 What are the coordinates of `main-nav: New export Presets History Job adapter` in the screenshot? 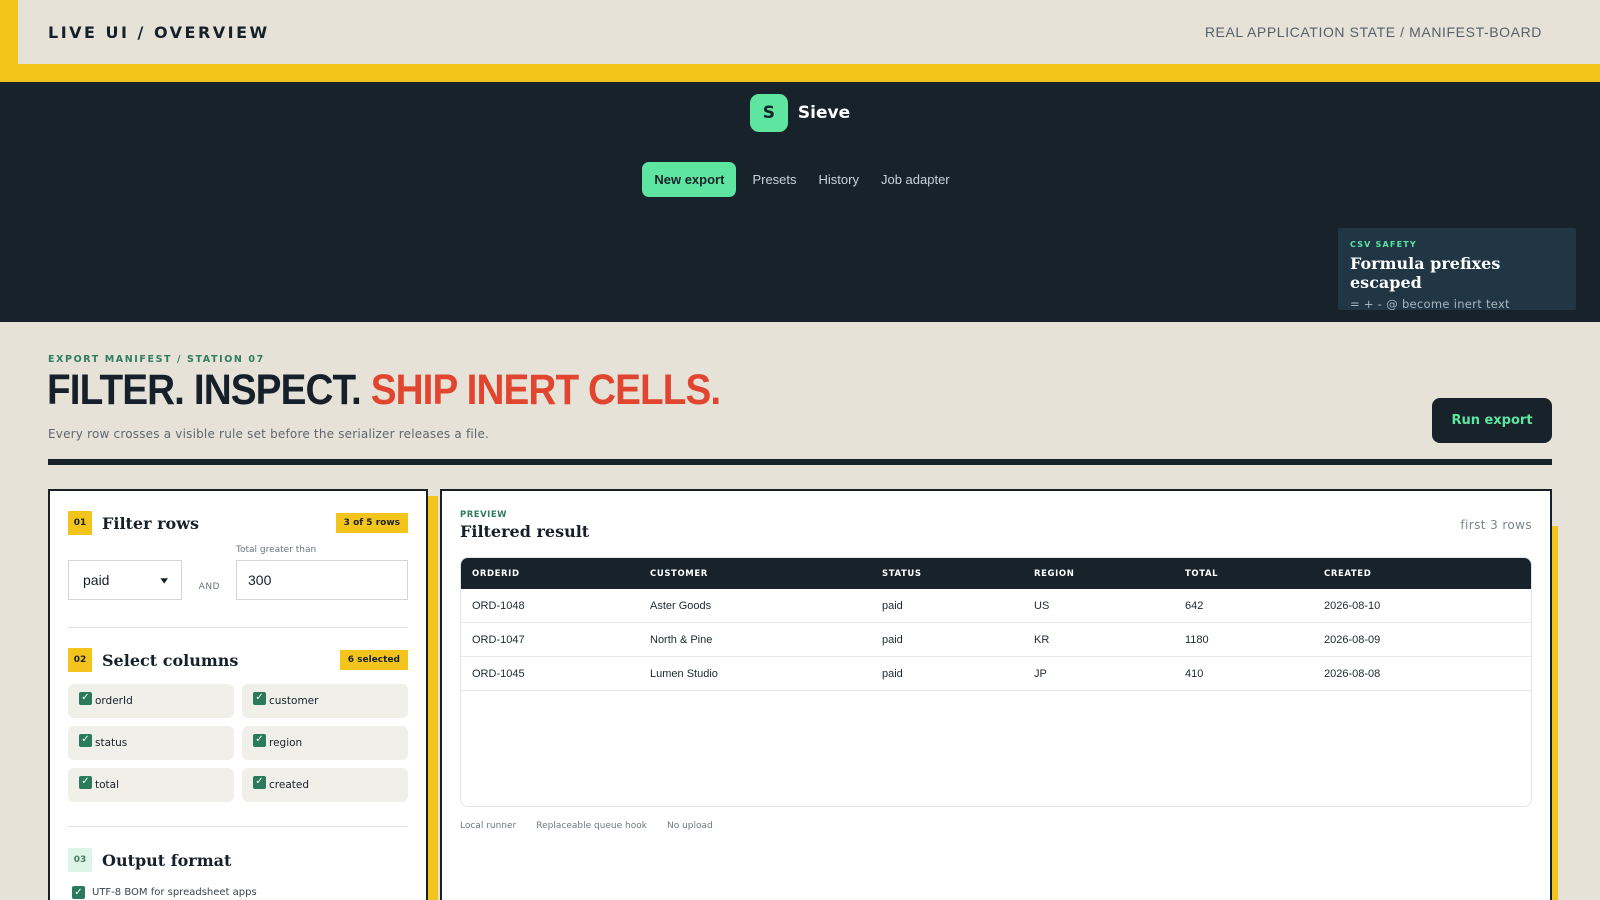 It's located at (800, 179).